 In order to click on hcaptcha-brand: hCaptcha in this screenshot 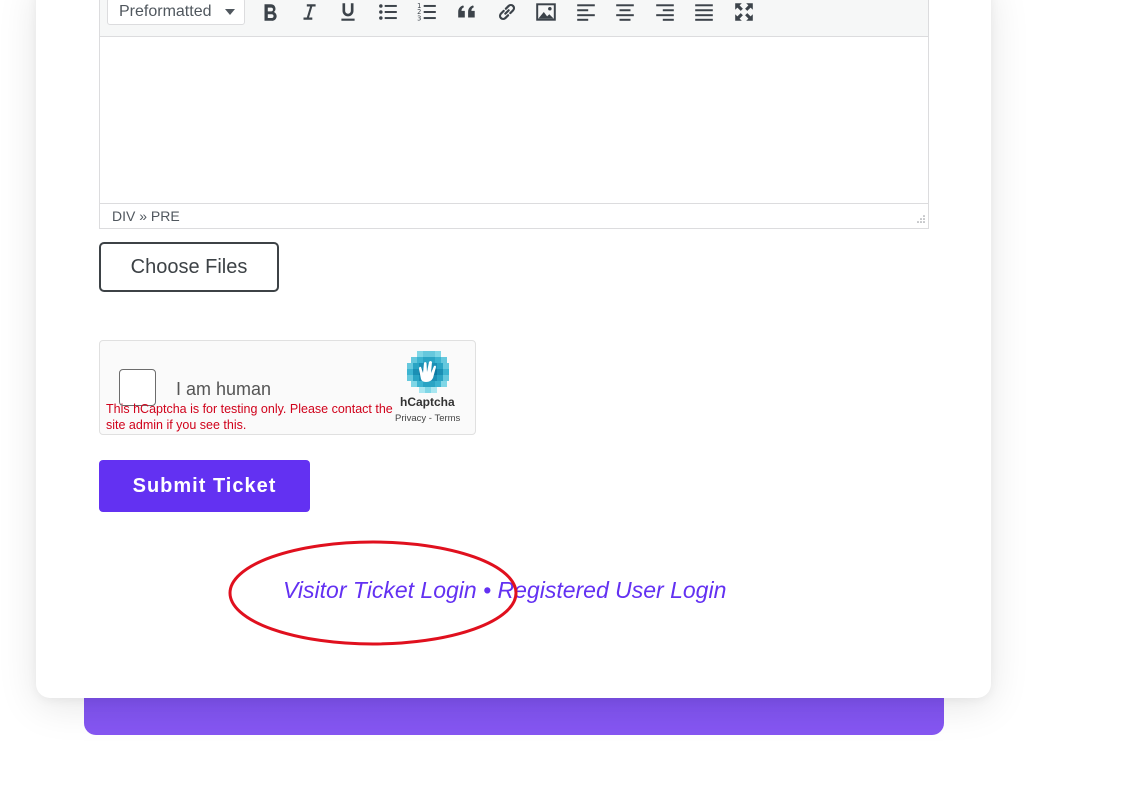, I will do `click(427, 402)`.